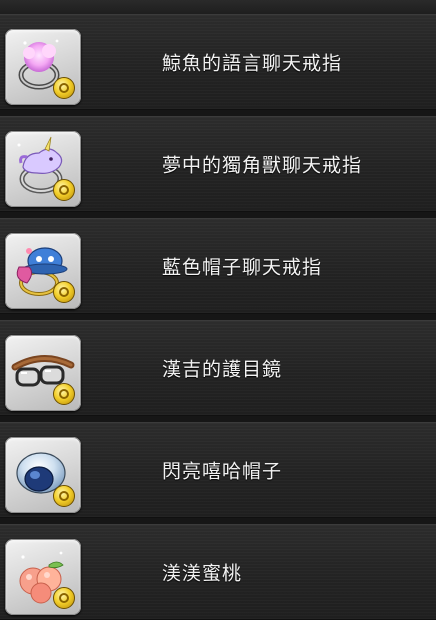 The height and width of the screenshot is (620, 436). I want to click on peach-icon, so click(43, 577).